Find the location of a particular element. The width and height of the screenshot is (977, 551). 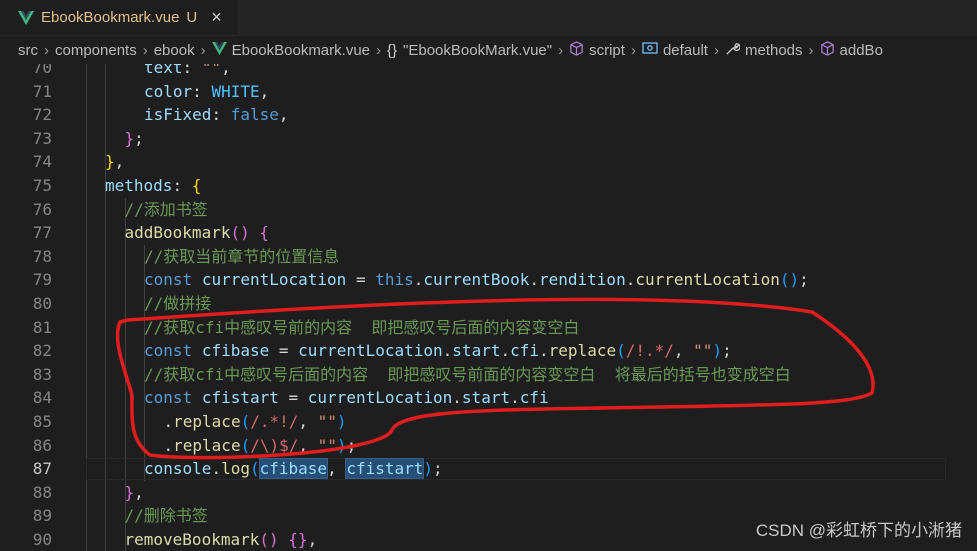

line-number: 75 is located at coordinates (42, 185).